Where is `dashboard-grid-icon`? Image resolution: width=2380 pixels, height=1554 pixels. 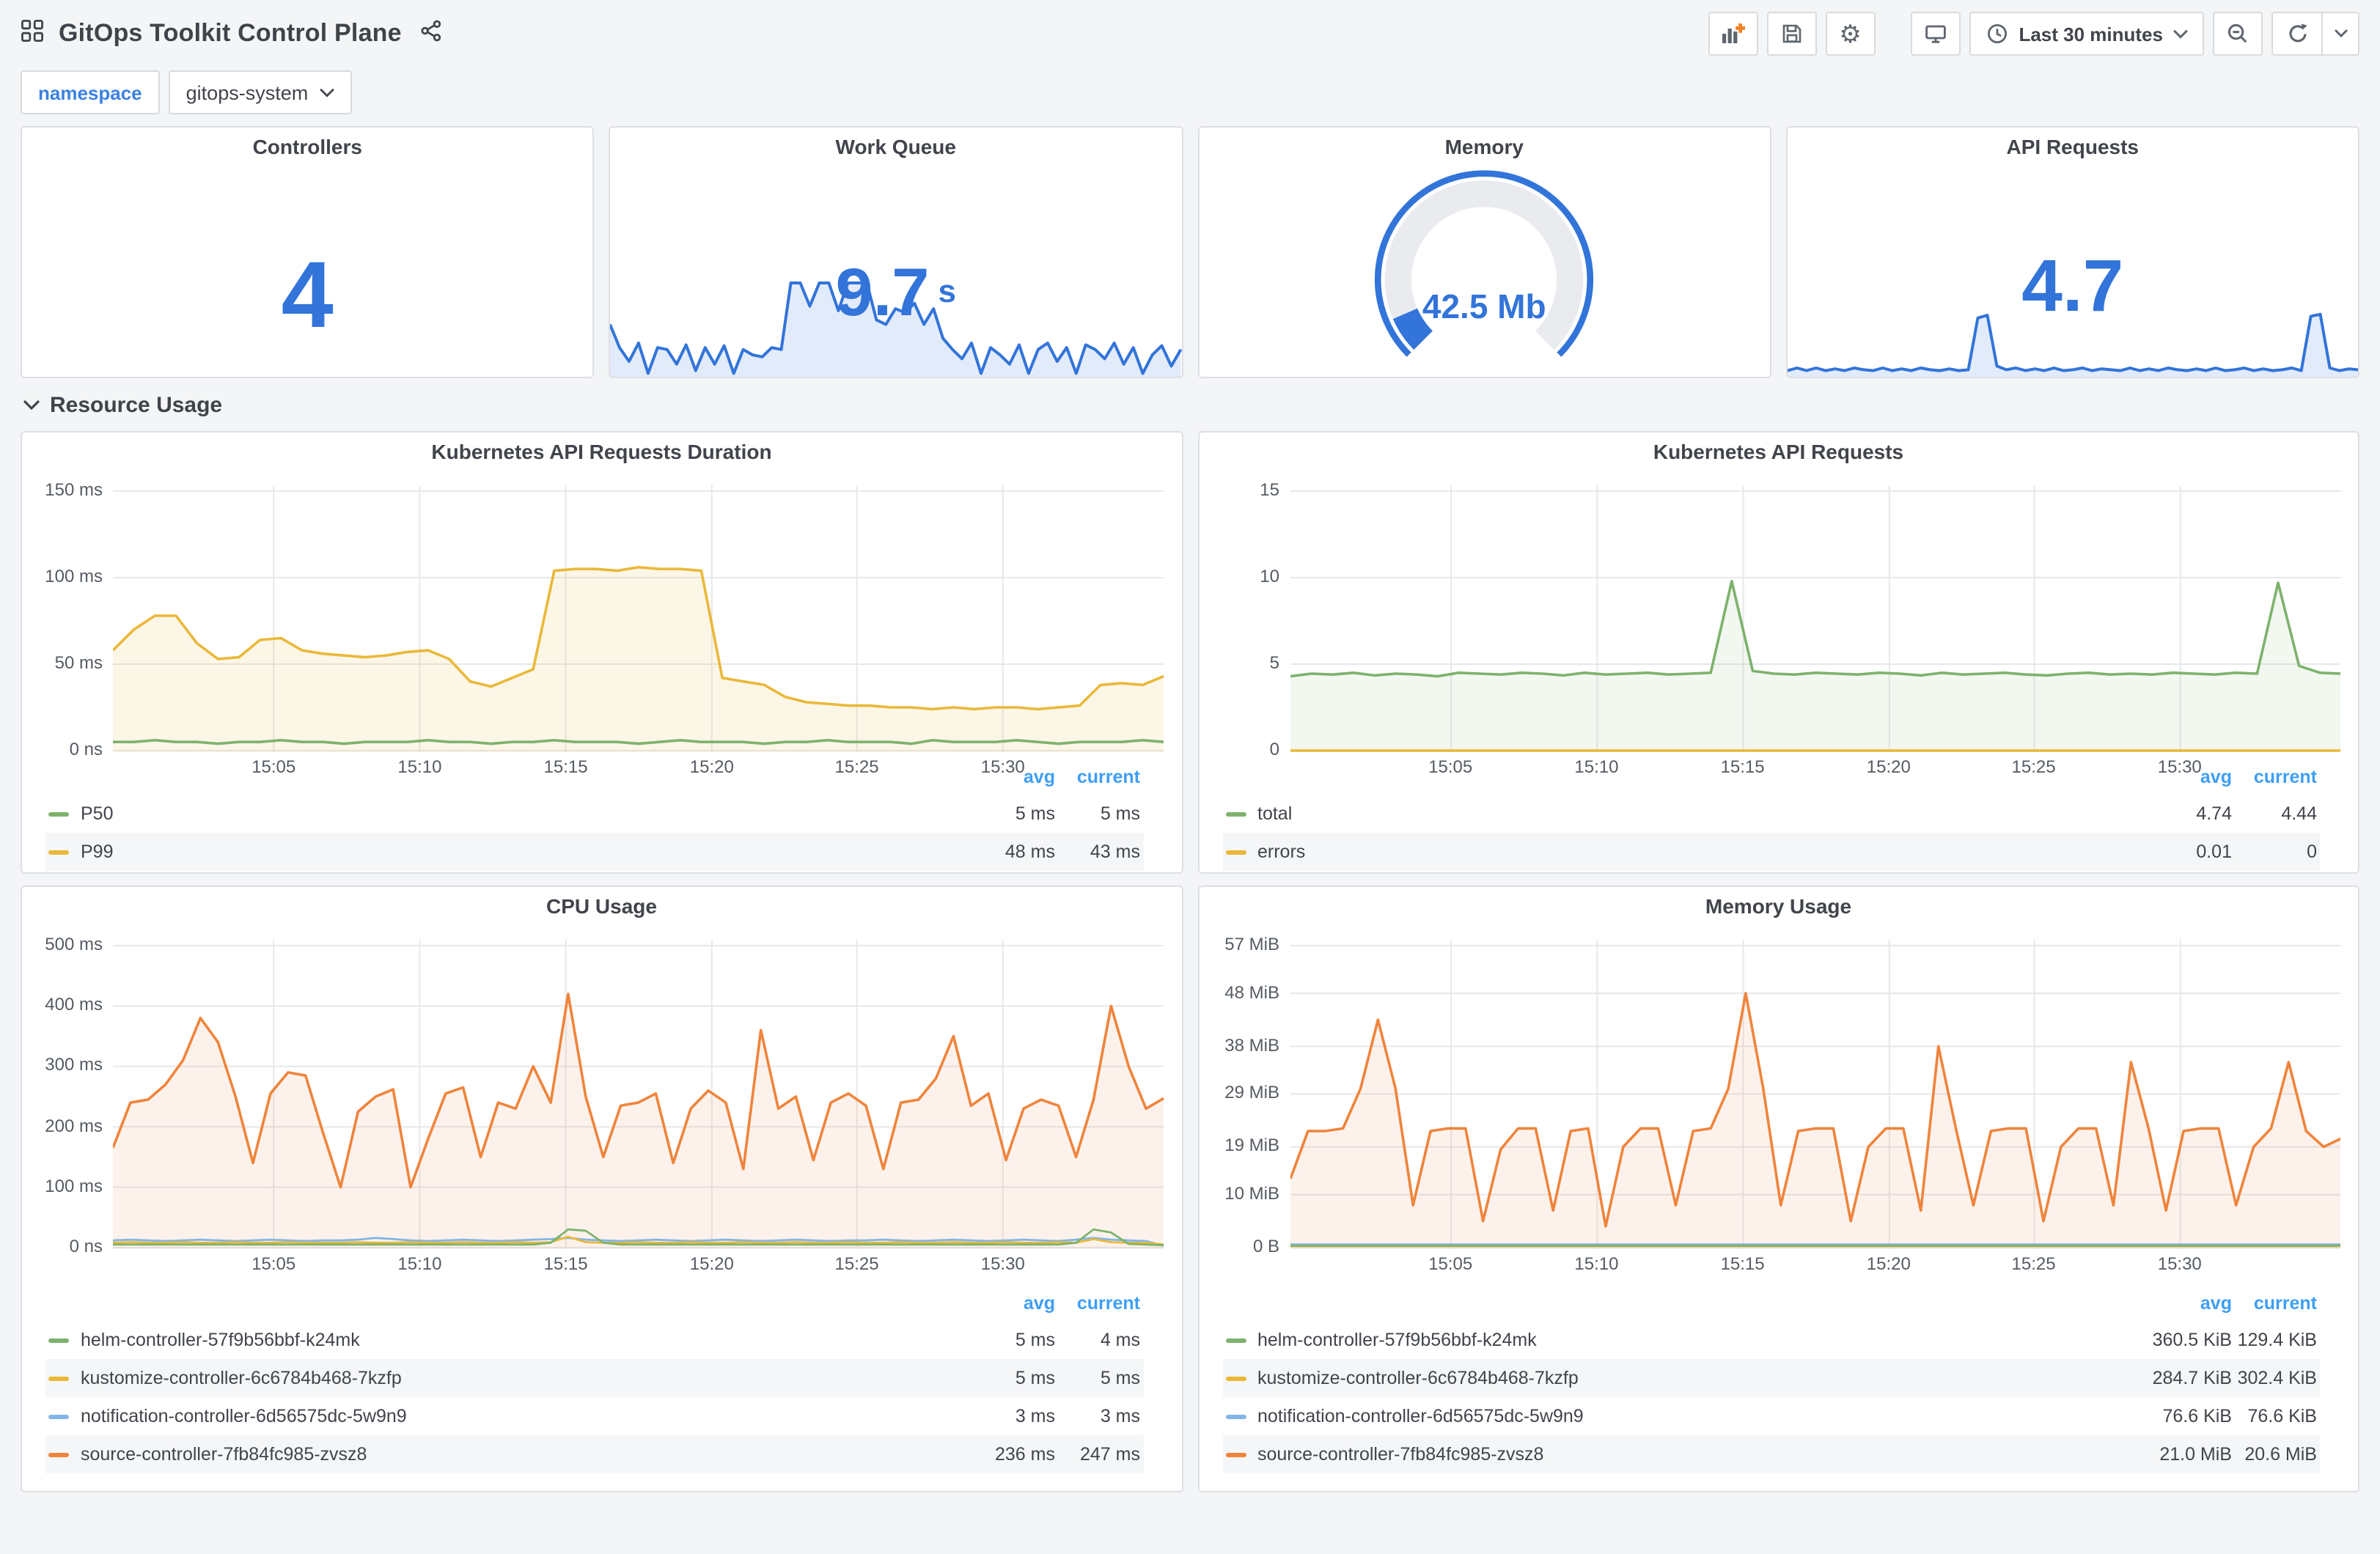
dashboard-grid-icon is located at coordinates (33, 33).